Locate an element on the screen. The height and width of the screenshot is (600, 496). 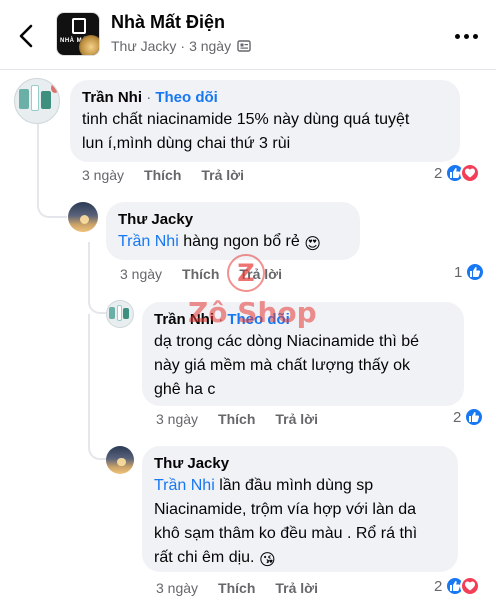
comment-text-line: Niacinamide, trộm vía hợp với làn da is located at coordinates (285, 509).